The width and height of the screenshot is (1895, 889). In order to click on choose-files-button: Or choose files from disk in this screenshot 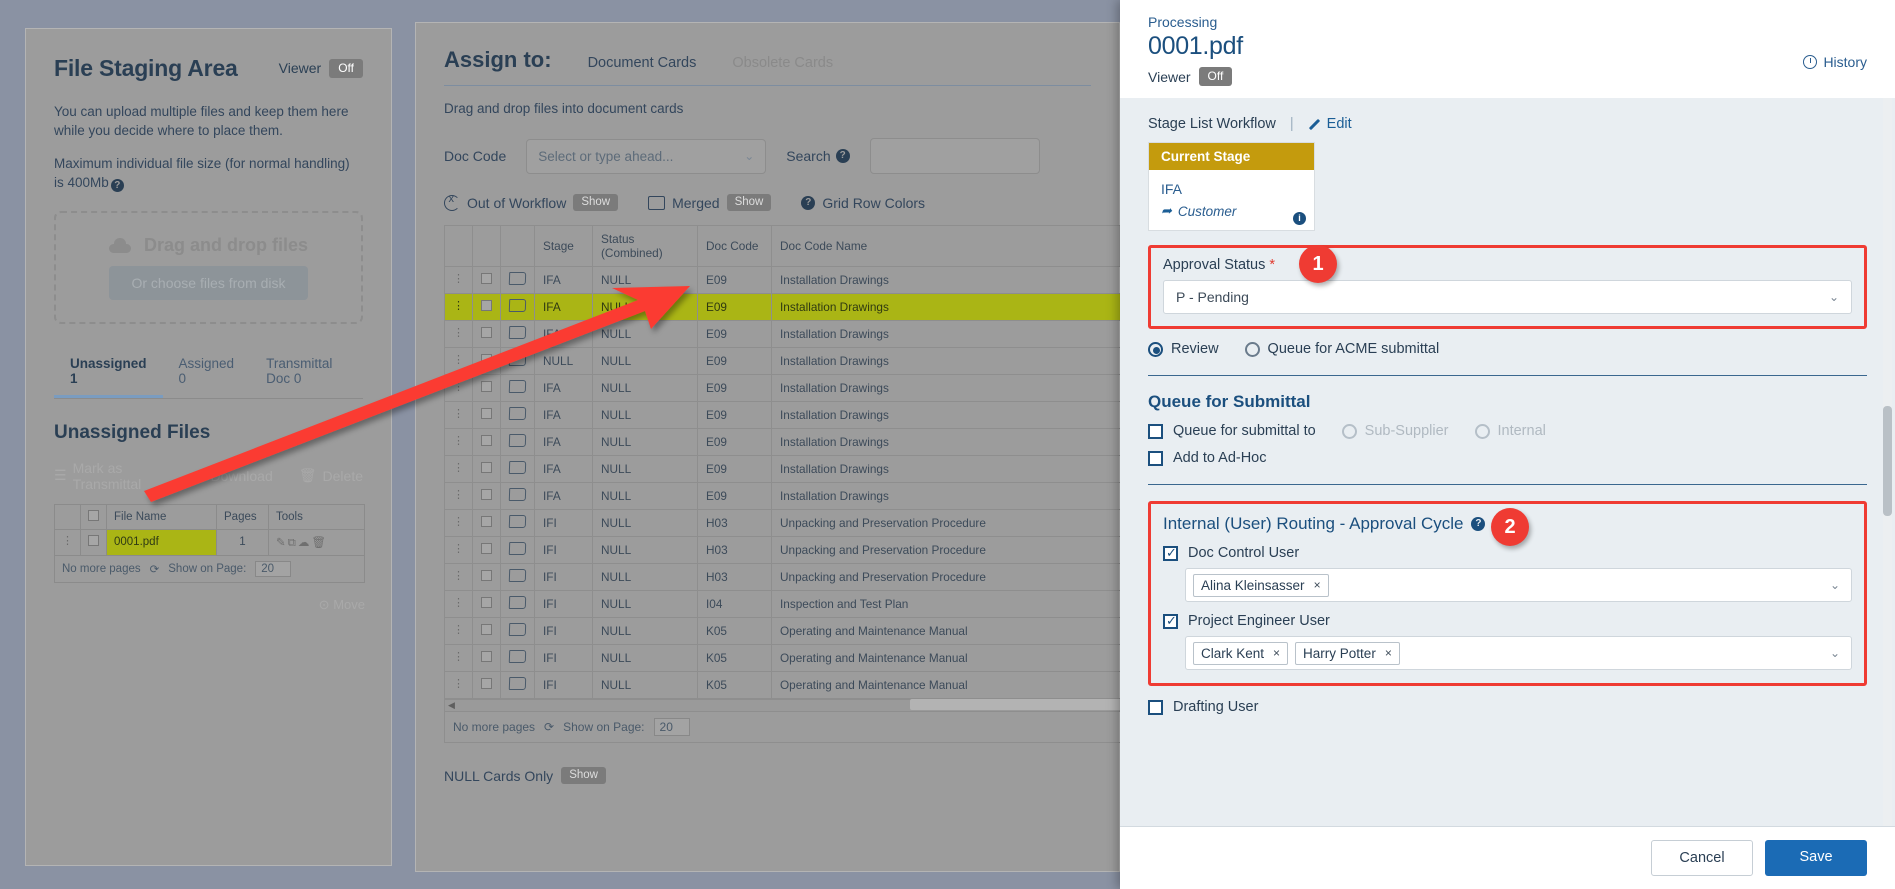, I will do `click(208, 282)`.